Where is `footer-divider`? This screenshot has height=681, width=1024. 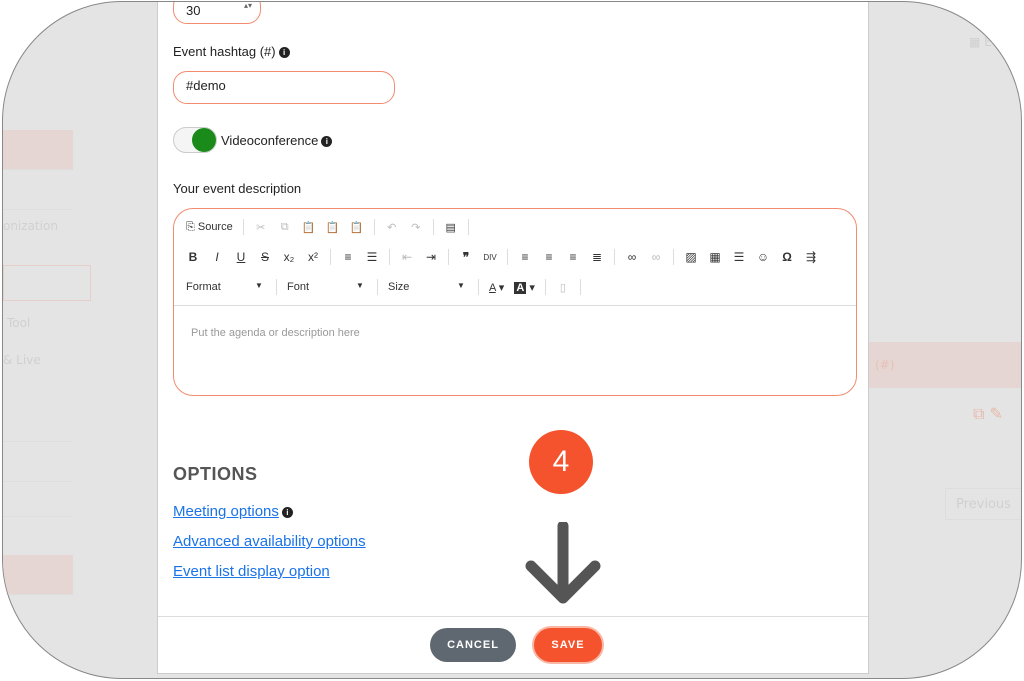 footer-divider is located at coordinates (513, 616).